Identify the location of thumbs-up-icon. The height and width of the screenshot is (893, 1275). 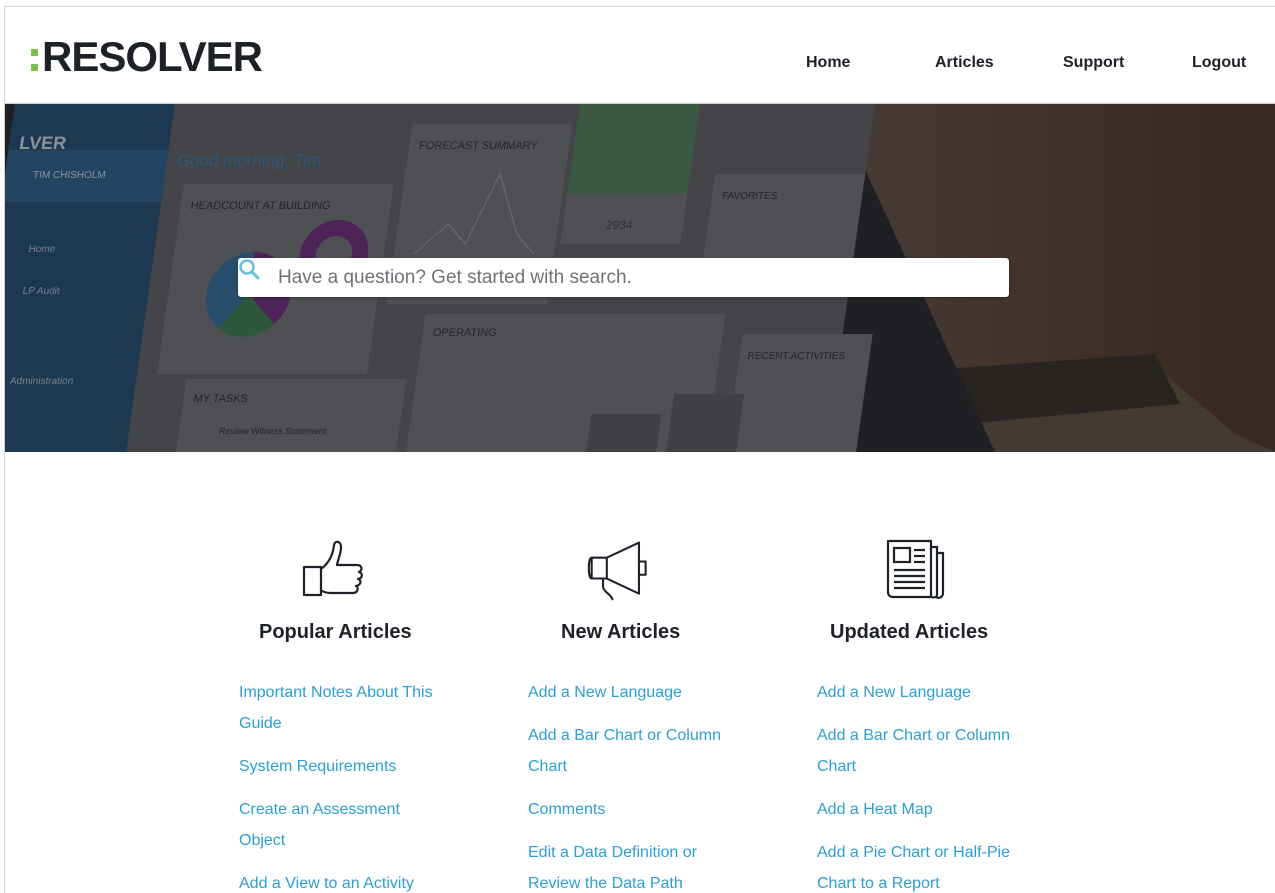
(332, 568).